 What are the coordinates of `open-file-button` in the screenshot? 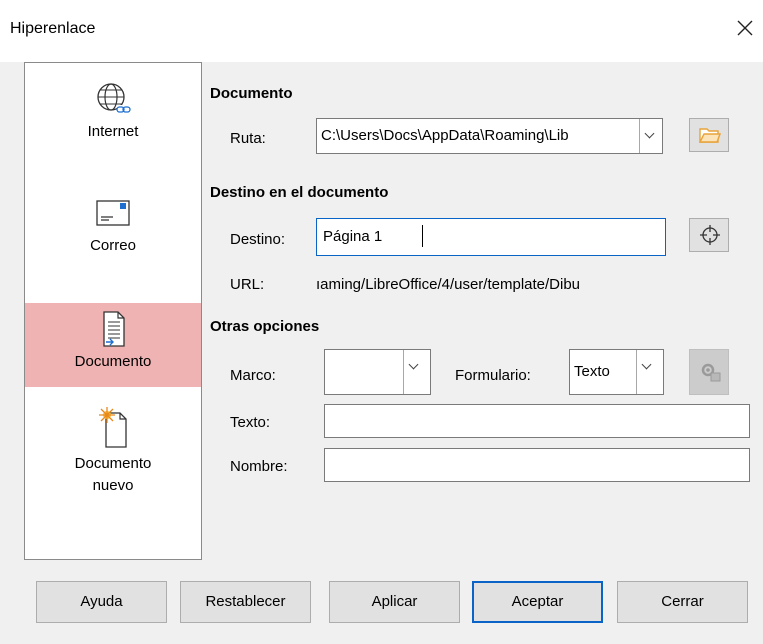 It's located at (709, 135).